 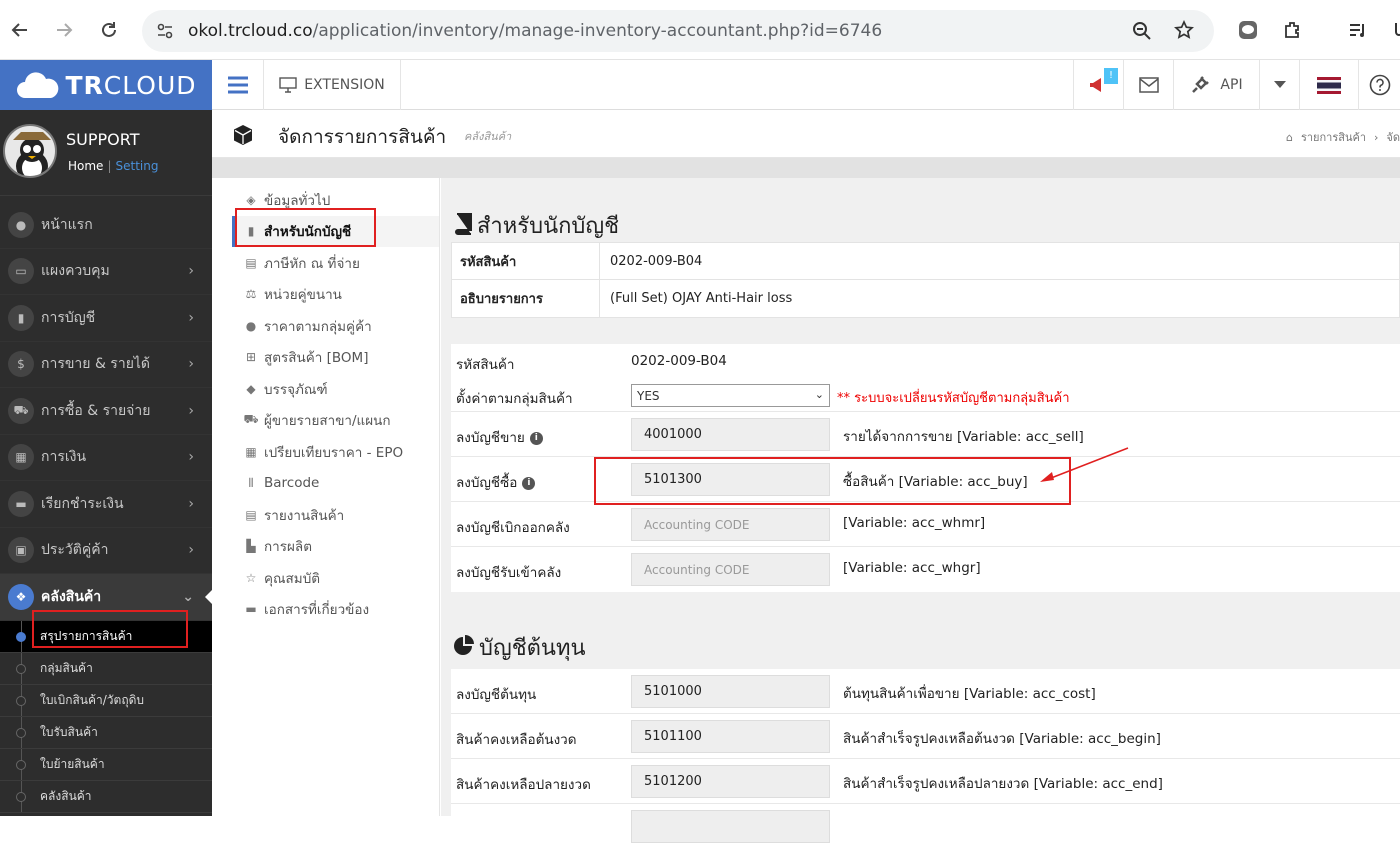 I want to click on dropdown-button, so click(x=1279, y=85).